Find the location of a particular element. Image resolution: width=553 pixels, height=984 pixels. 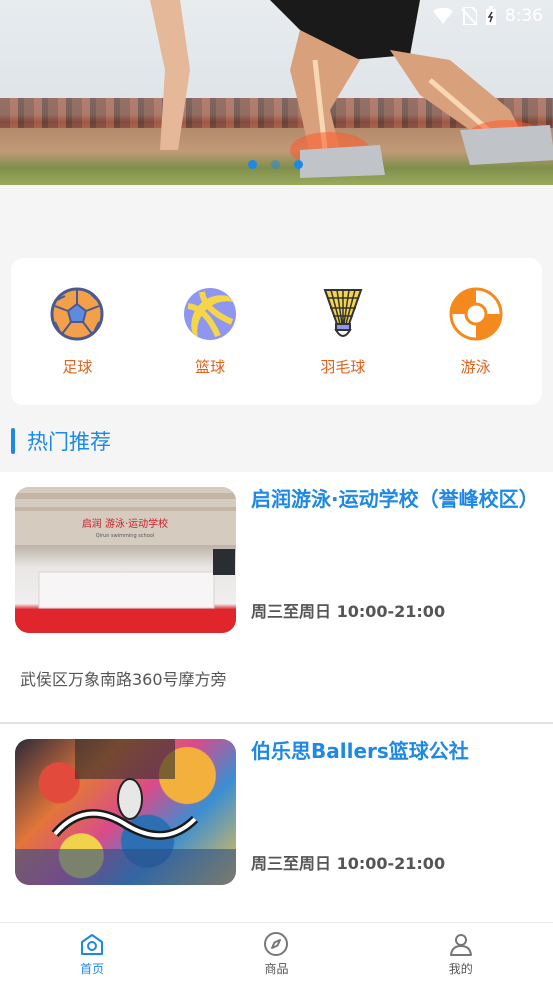

section-accent-bar is located at coordinates (13, 441).